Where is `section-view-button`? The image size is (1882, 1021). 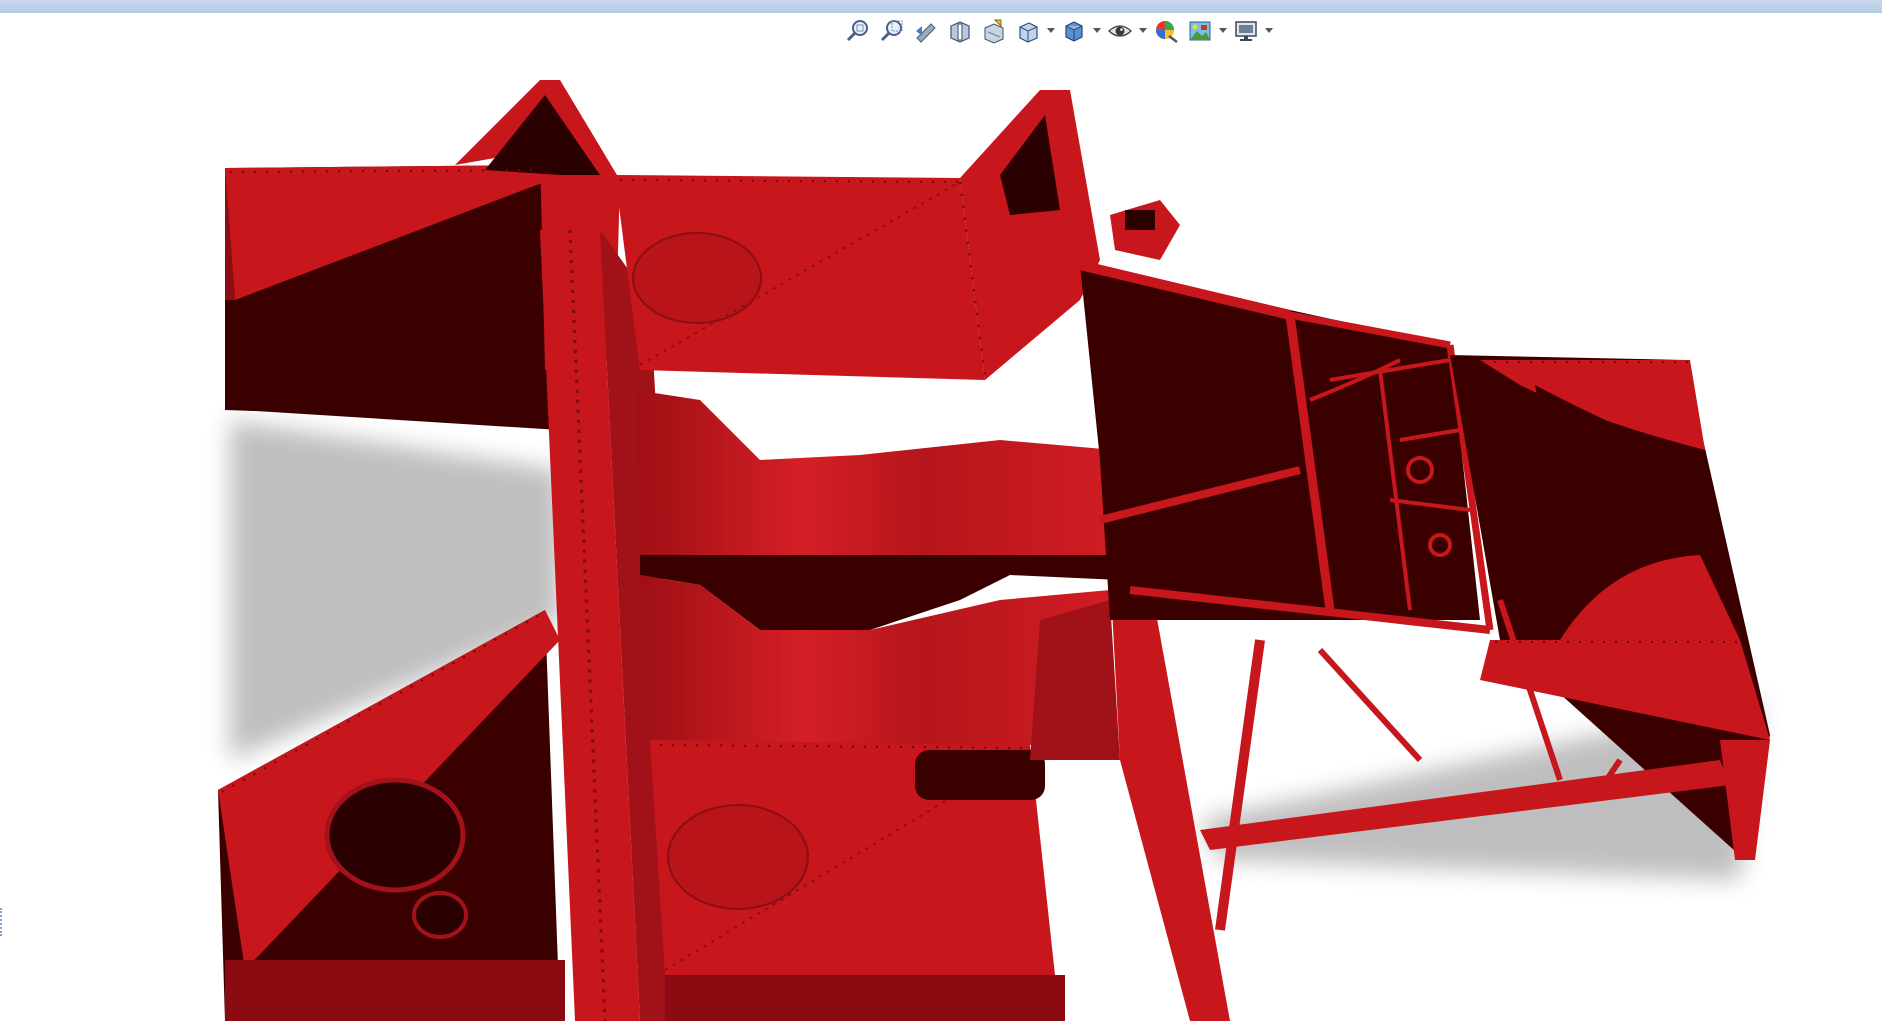
section-view-button is located at coordinates (960, 31).